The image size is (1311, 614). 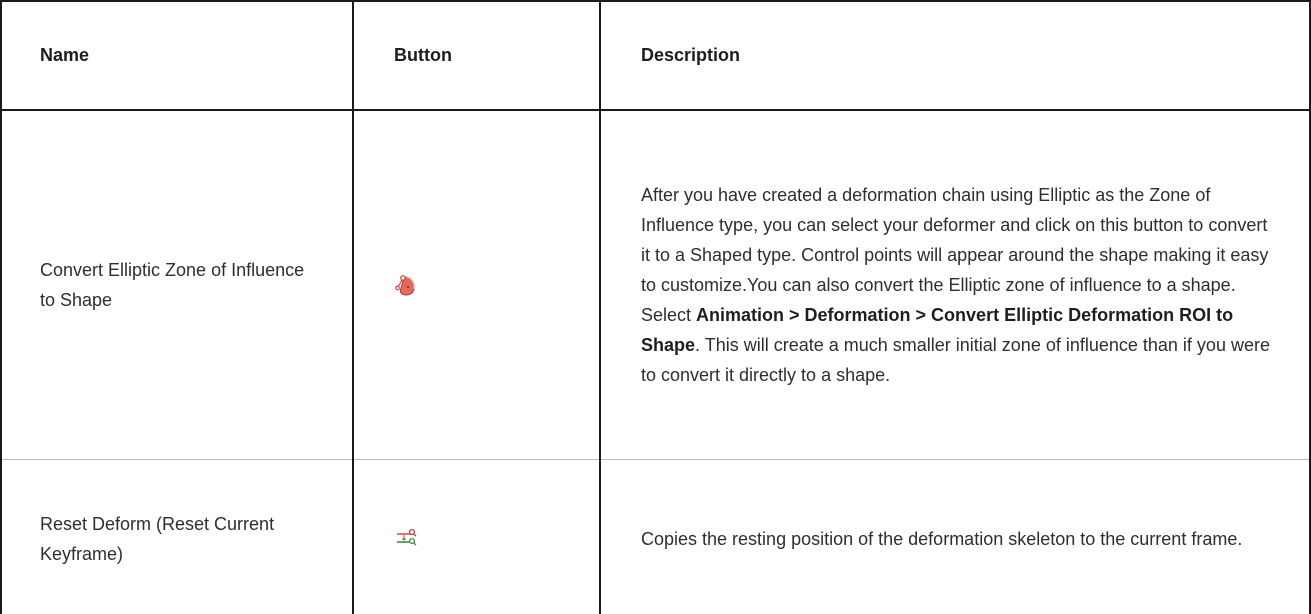 What do you see at coordinates (407, 538) in the screenshot?
I see `reset-deform-icon` at bounding box center [407, 538].